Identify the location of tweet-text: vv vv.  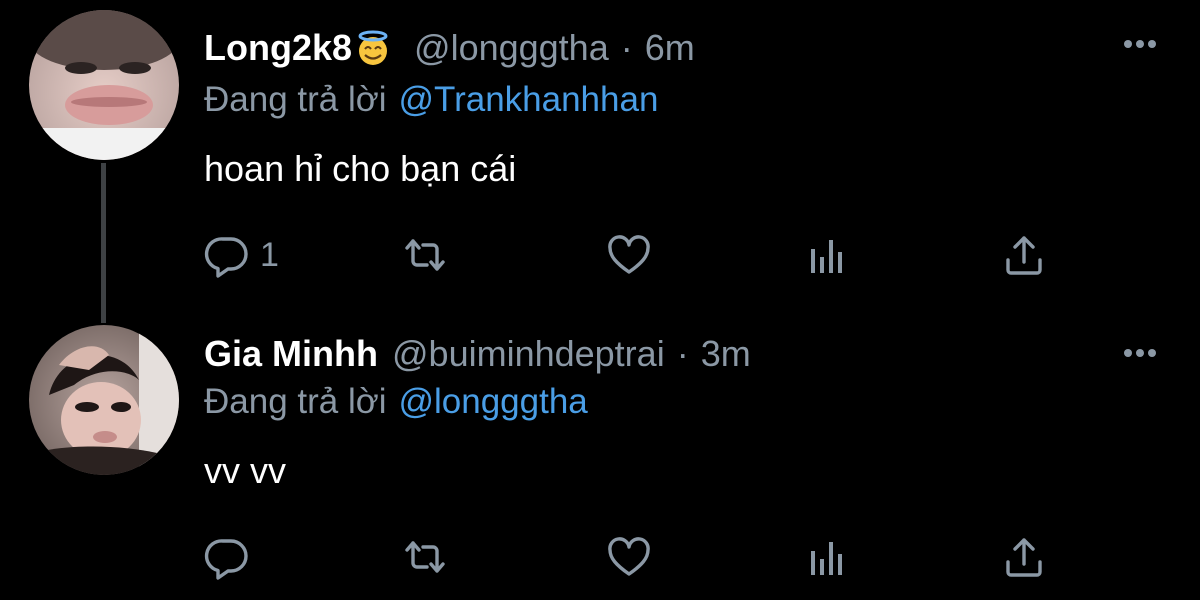
(245, 470).